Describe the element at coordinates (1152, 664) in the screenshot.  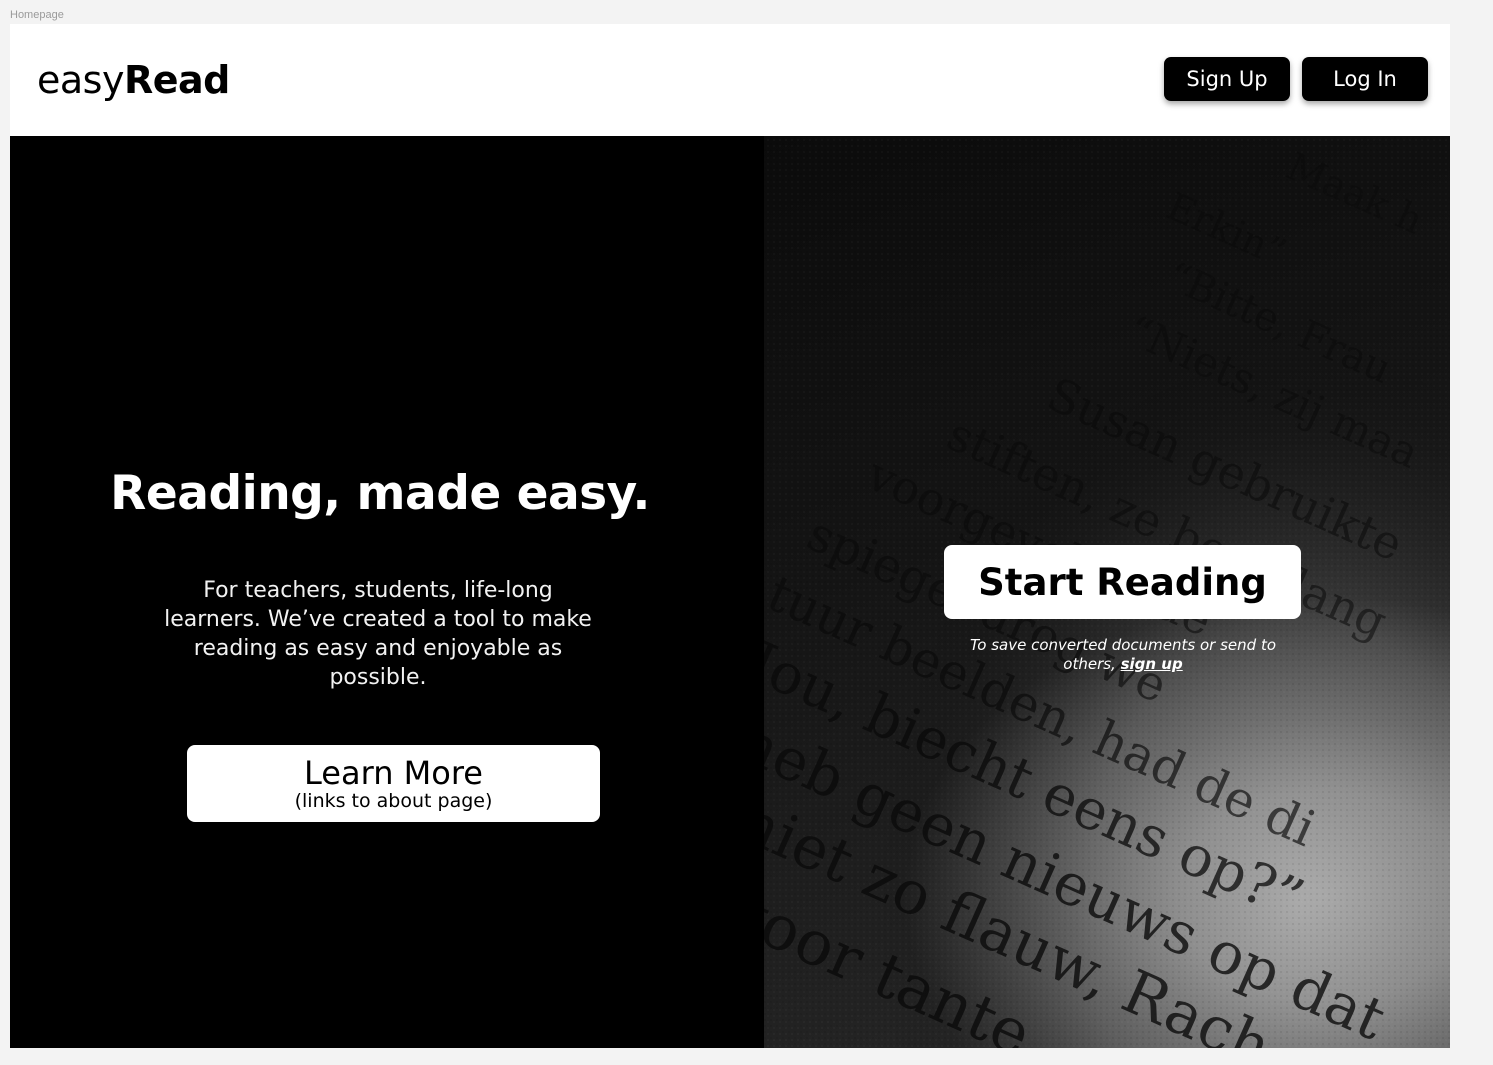
I see `sign-up-link: sign up` at that location.